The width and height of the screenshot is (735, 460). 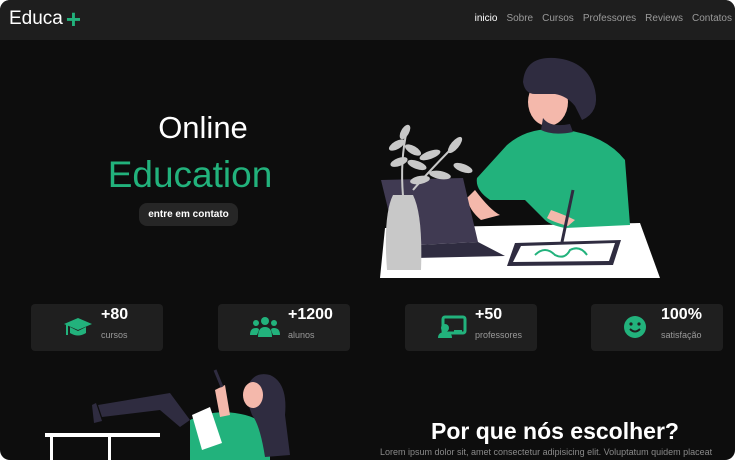 I want to click on hero-title-line2: Education, so click(x=190, y=174).